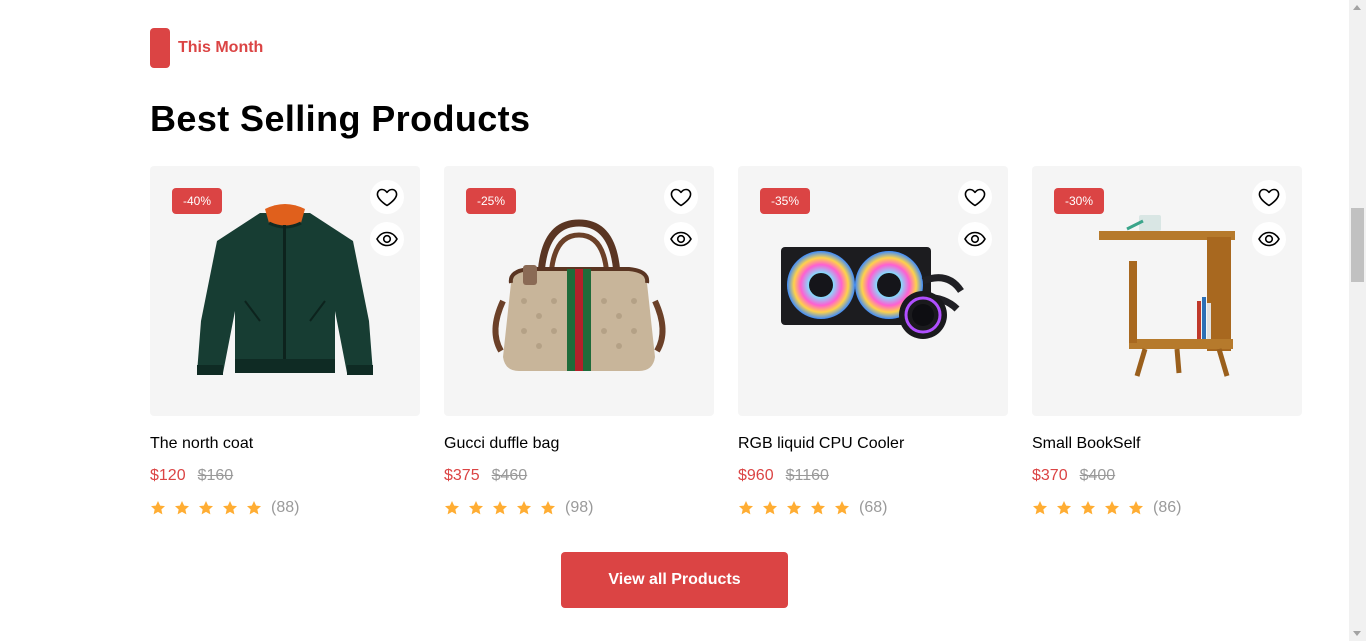 This screenshot has width=1366, height=641. What do you see at coordinates (783, 476) in the screenshot?
I see `product-prices: $960 $1160` at bounding box center [783, 476].